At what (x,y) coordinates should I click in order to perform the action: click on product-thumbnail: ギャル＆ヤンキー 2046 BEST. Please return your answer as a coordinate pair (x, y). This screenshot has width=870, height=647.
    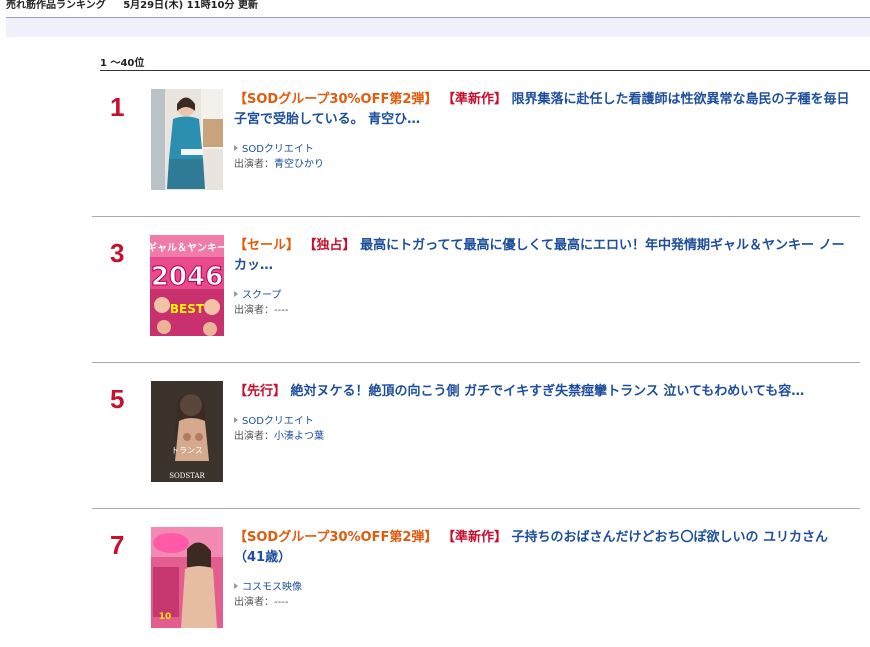
    Looking at the image, I should click on (187, 285).